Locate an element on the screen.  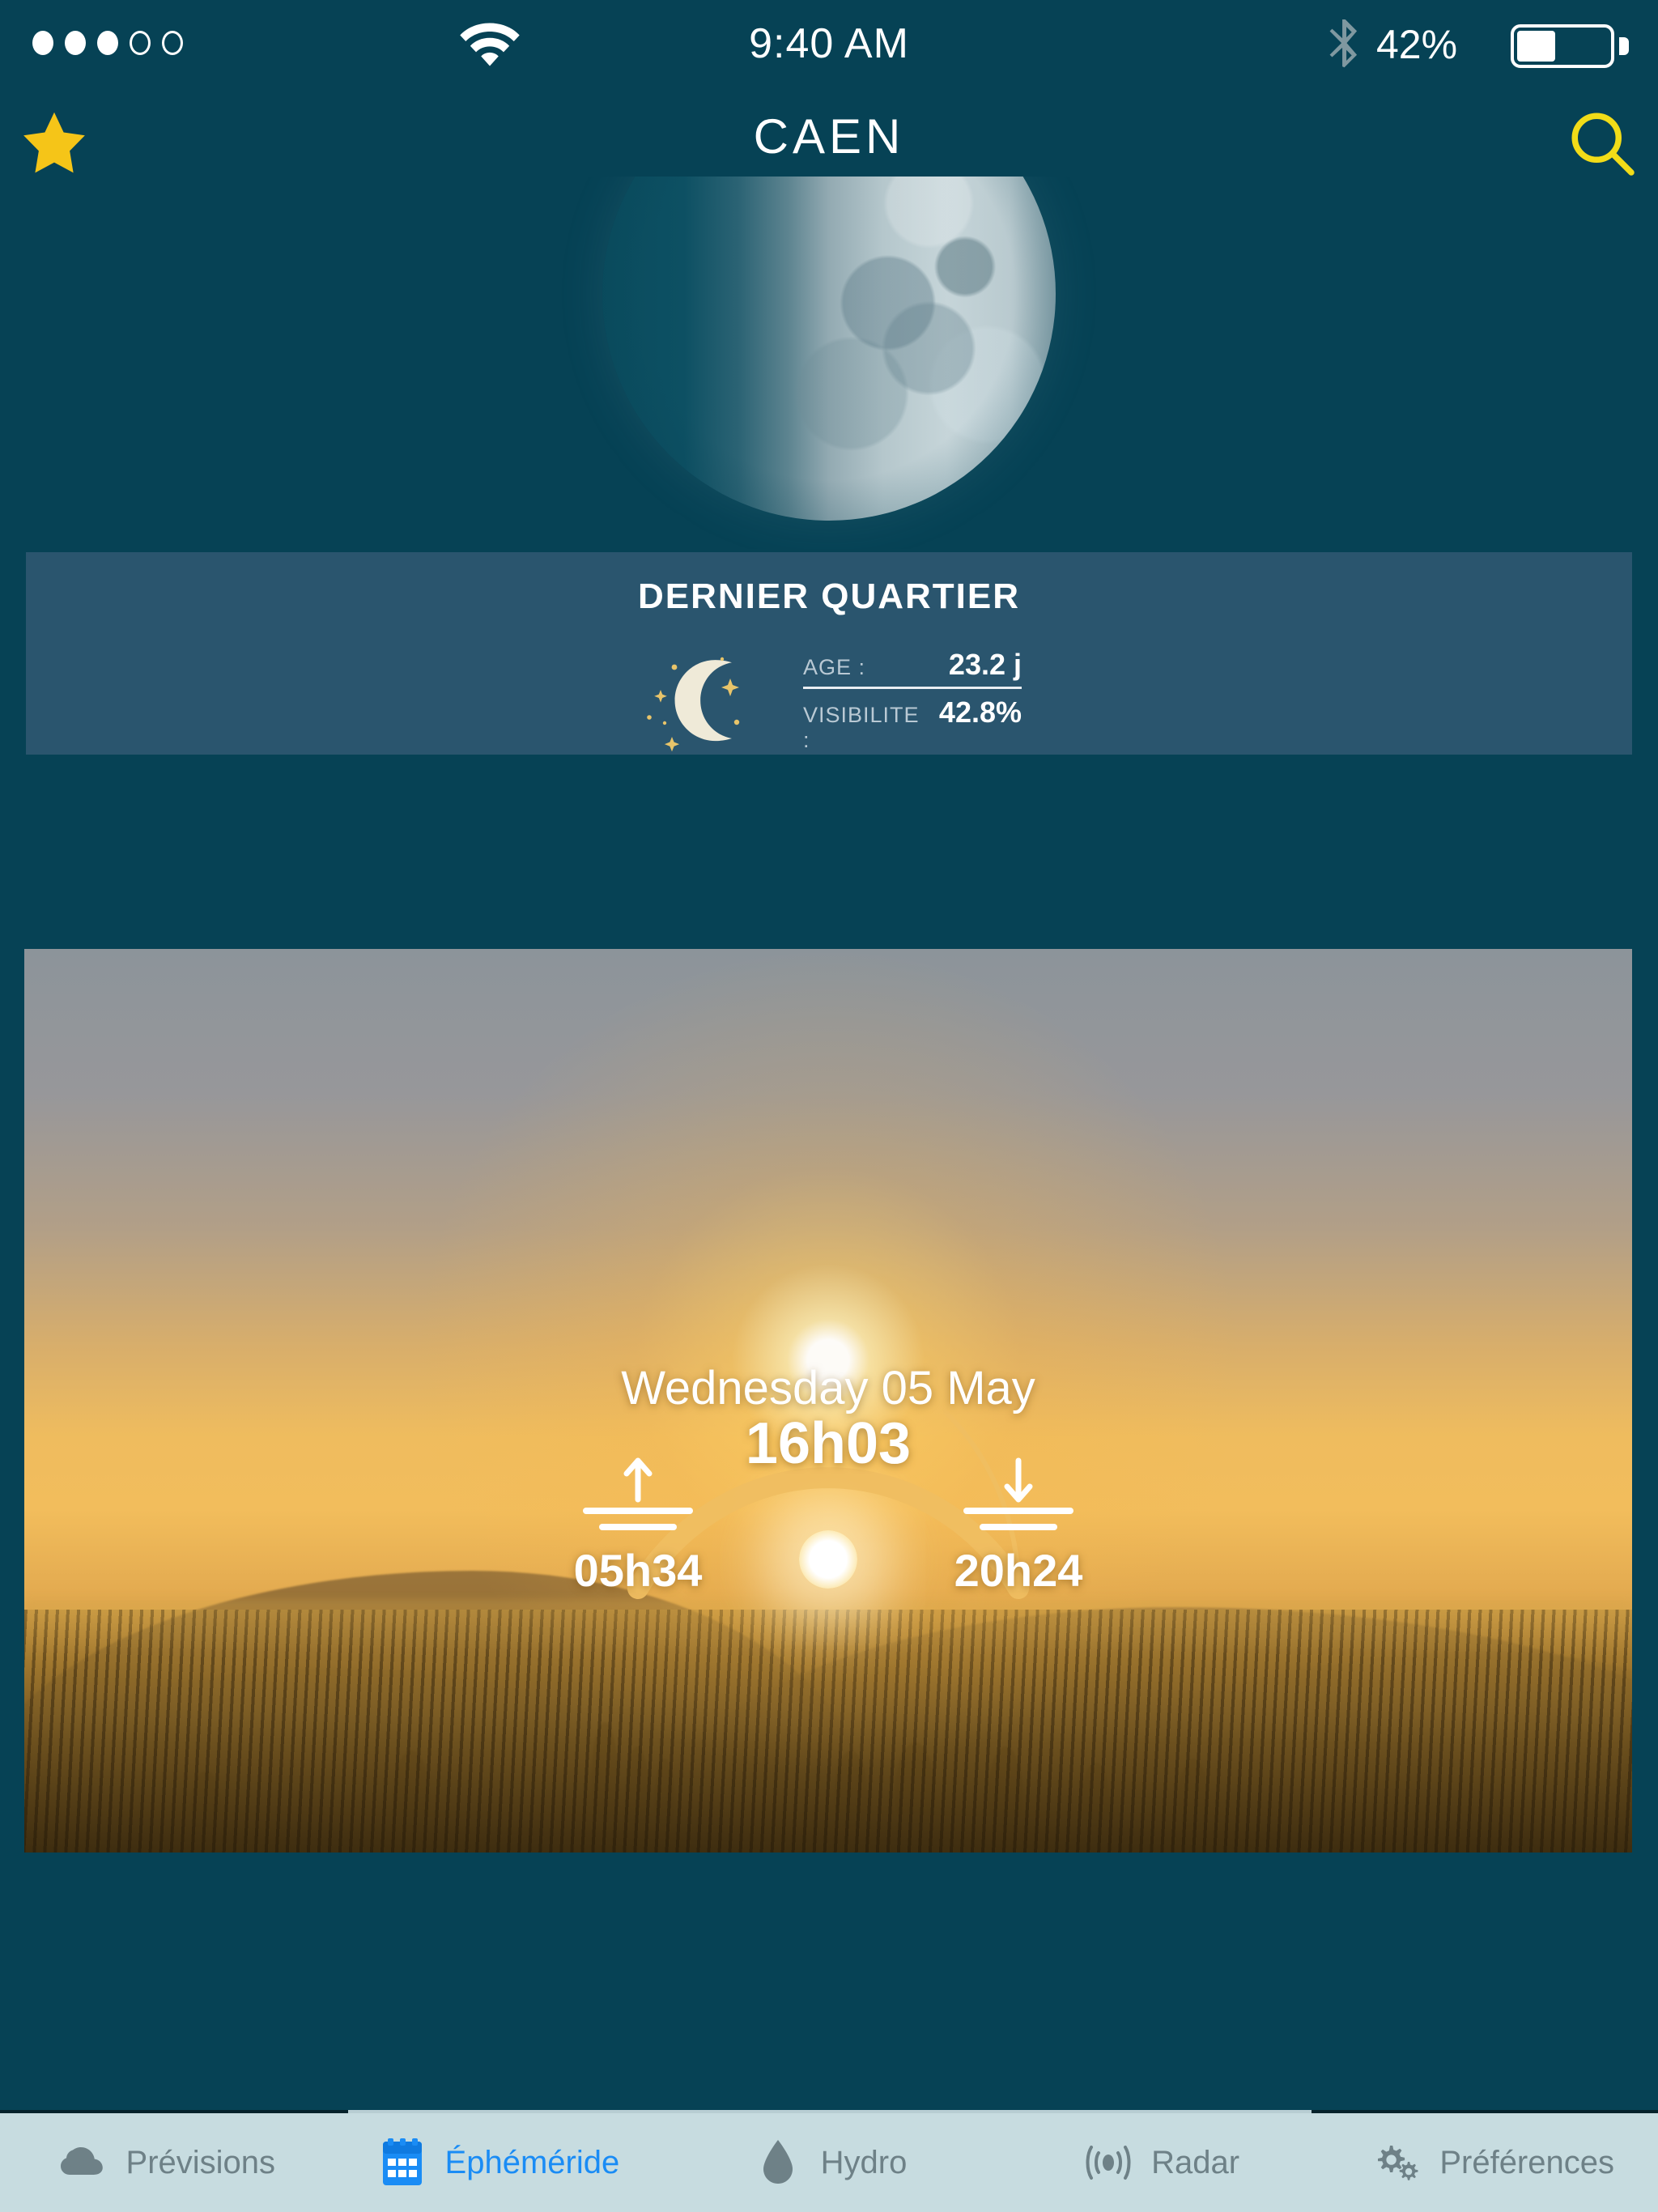
sunrise-block: 05h34 is located at coordinates (638, 1523).